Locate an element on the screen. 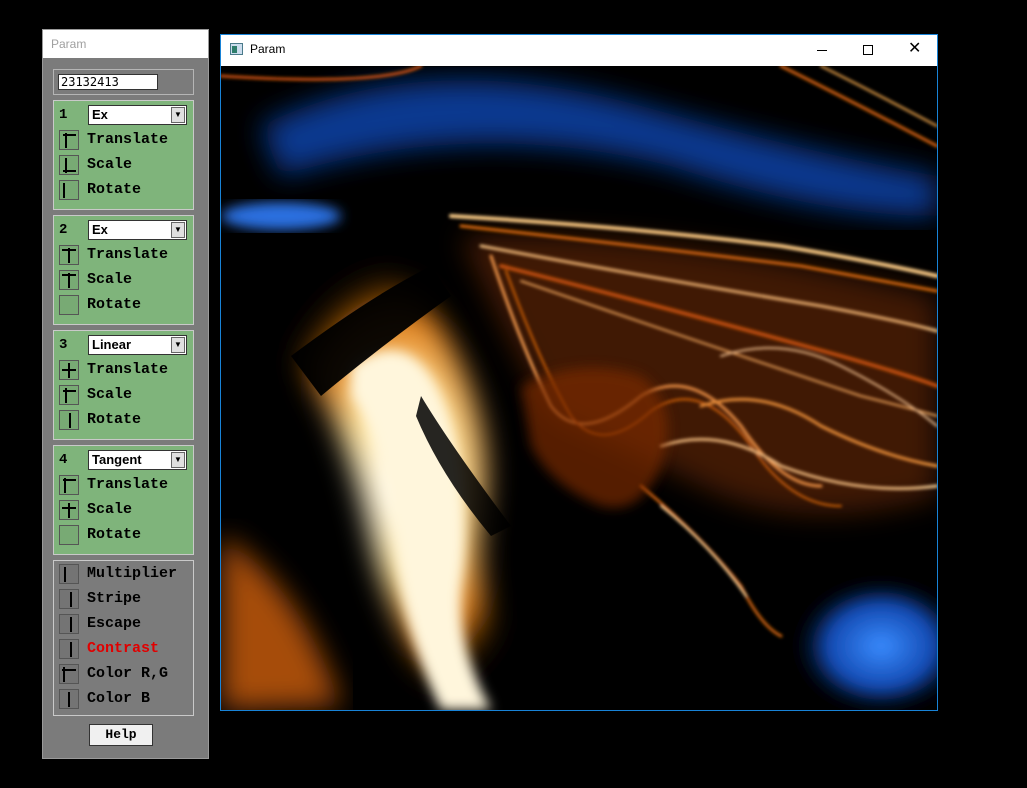  param-label: Multiplier is located at coordinates (132, 573).